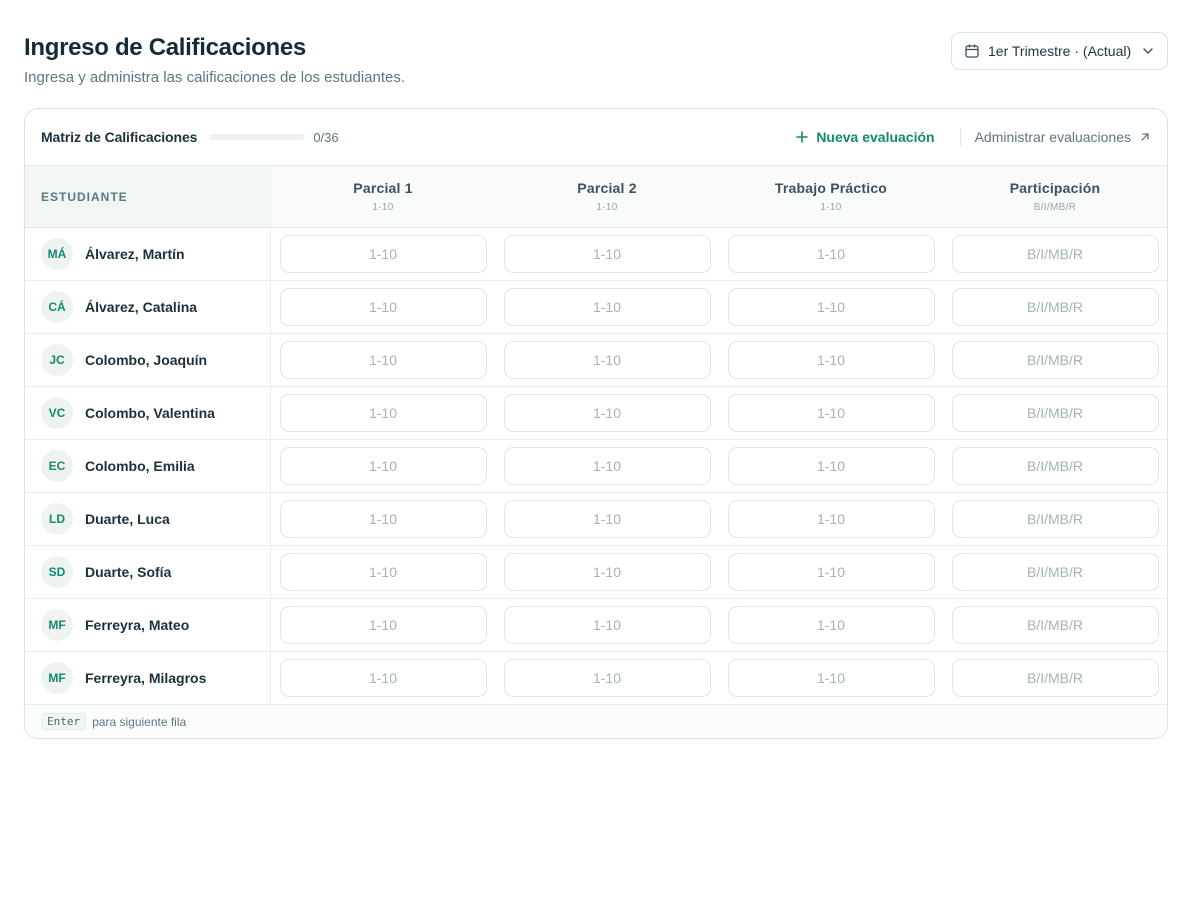  Describe the element at coordinates (607, 188) in the screenshot. I see `column-name: Parcial 2` at that location.